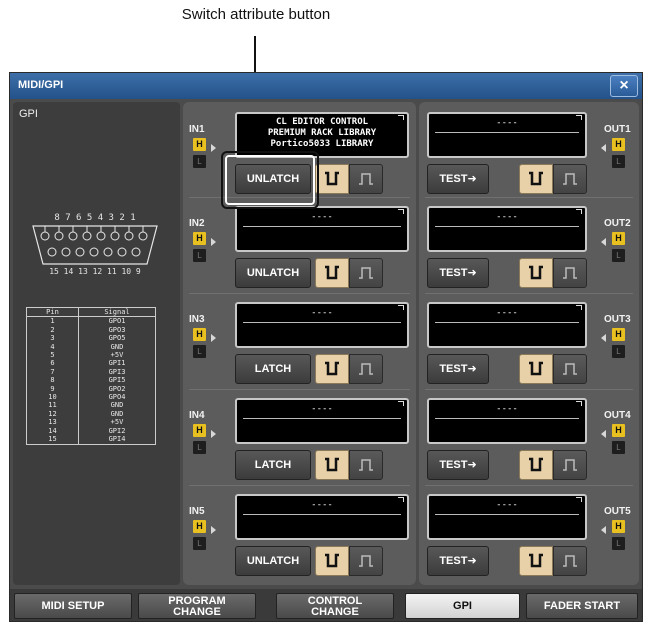  Describe the element at coordinates (199, 430) in the screenshot. I see `gpi-in4-high-indicator: H` at that location.